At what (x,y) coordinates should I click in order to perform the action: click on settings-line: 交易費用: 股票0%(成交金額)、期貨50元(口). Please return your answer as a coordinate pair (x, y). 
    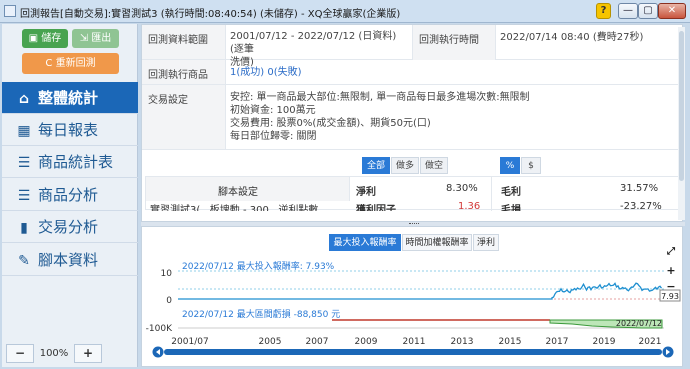
    Looking at the image, I should click on (330, 123).